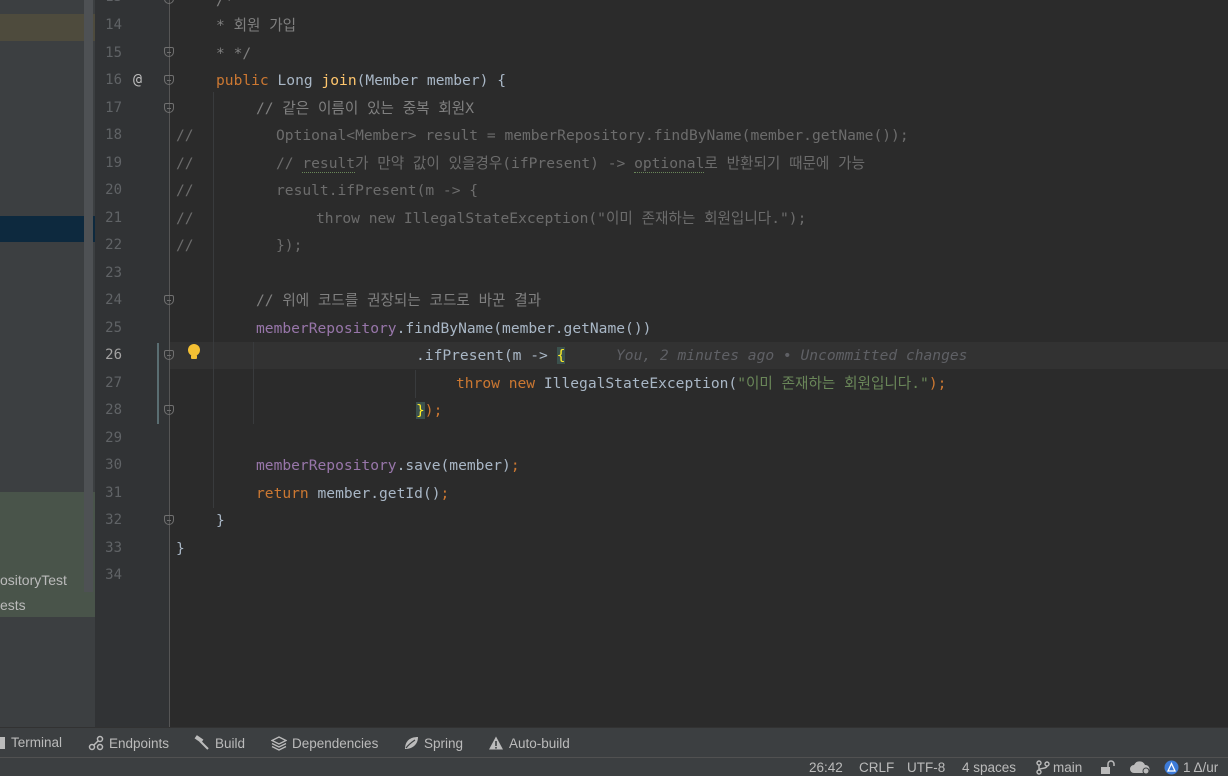  Describe the element at coordinates (88, 296) in the screenshot. I see `project-scrollbar` at that location.